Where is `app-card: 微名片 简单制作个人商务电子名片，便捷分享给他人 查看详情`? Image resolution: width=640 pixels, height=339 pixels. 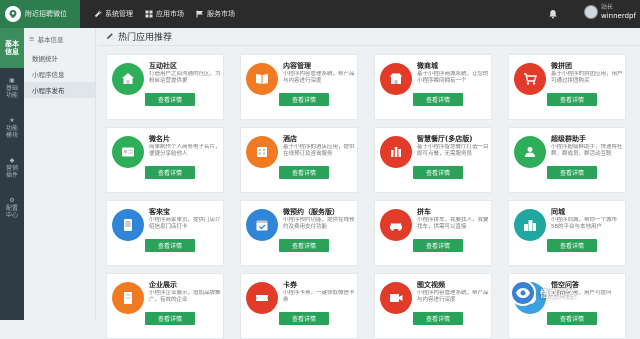 app-card: 微名片 简单制作个人商务电子名片，便捷分享给他人 查看详情 is located at coordinates (165, 160).